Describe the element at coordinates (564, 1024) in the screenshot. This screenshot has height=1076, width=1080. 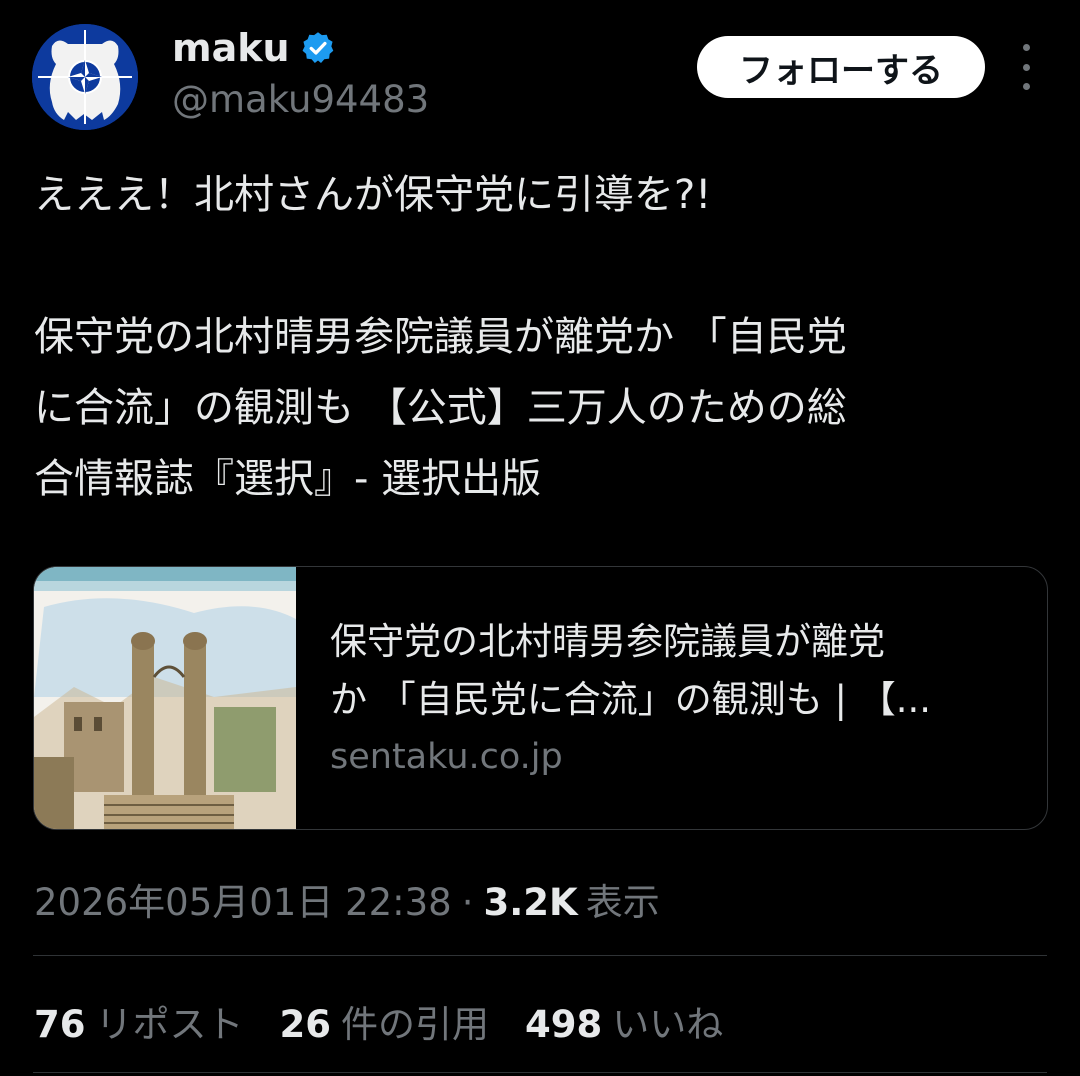
I see `likes-count: 498` at that location.